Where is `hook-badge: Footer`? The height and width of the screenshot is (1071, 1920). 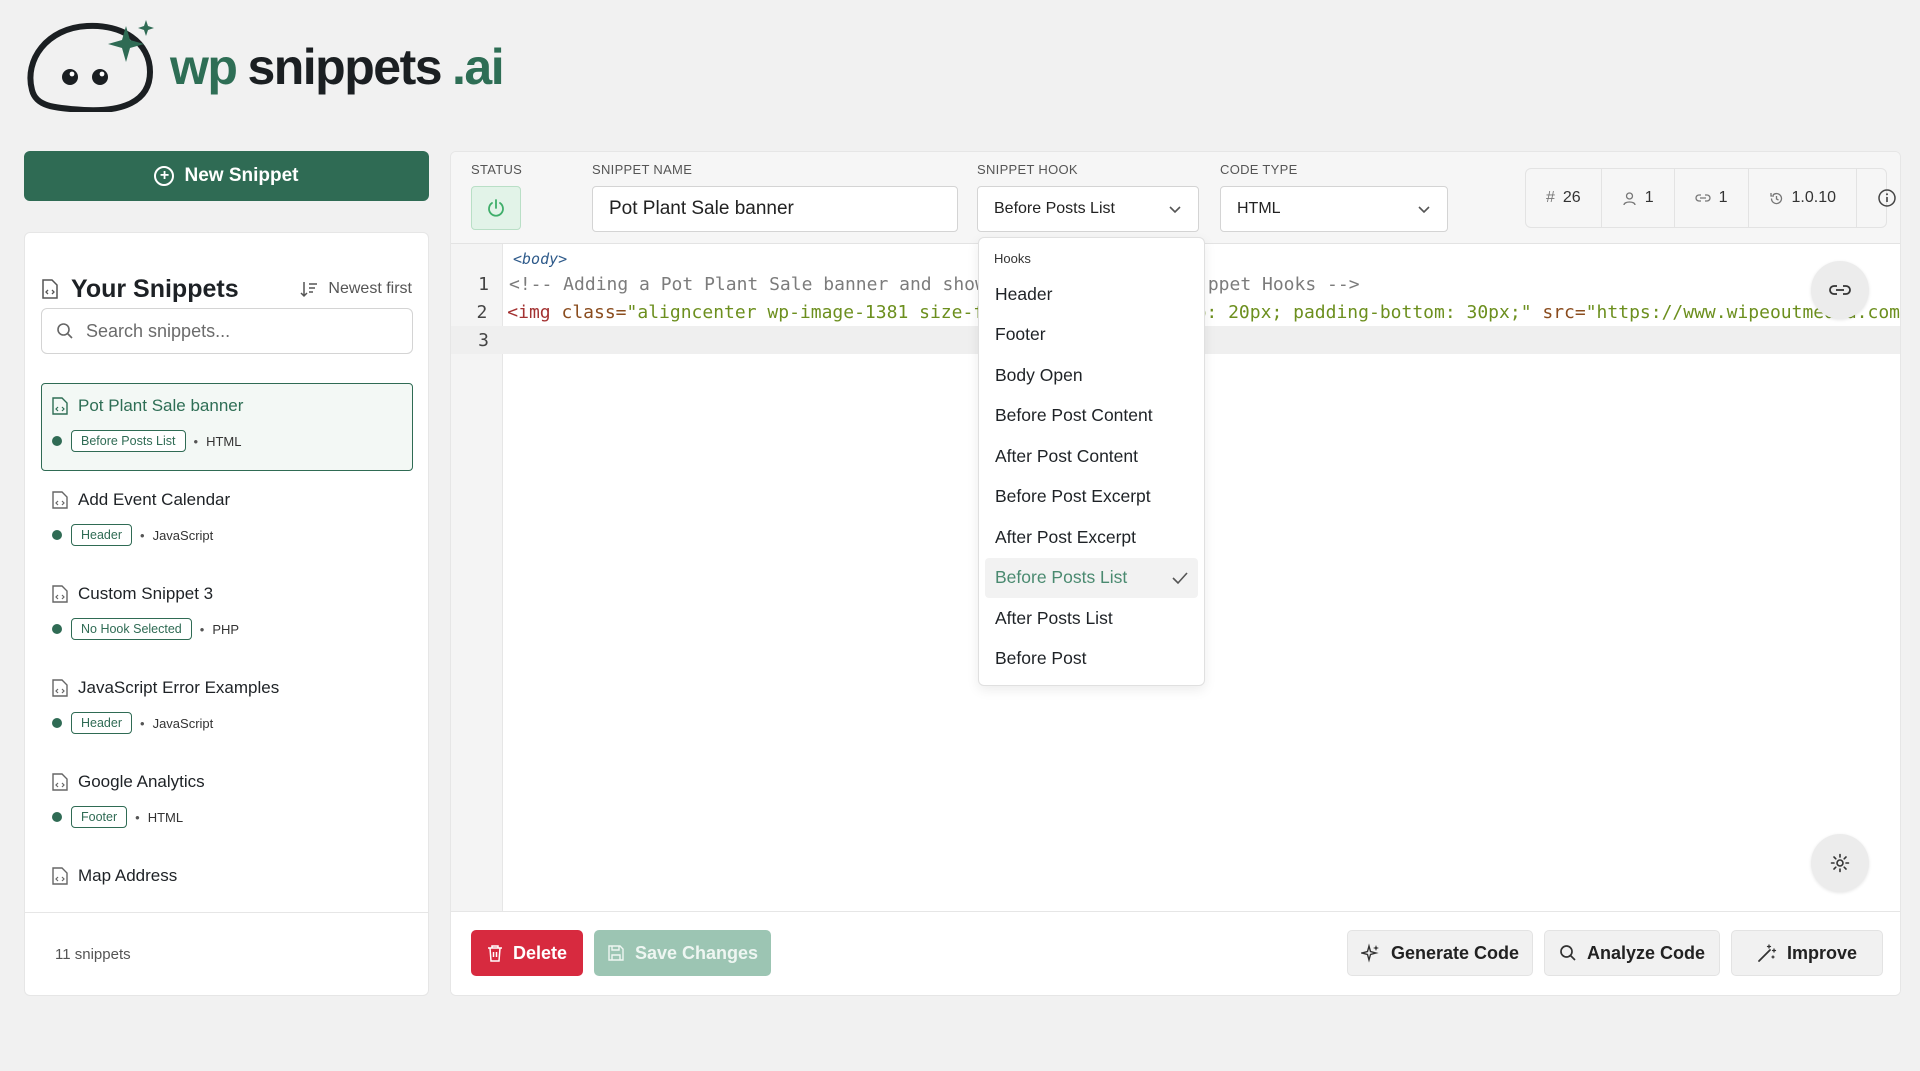 hook-badge: Footer is located at coordinates (99, 817).